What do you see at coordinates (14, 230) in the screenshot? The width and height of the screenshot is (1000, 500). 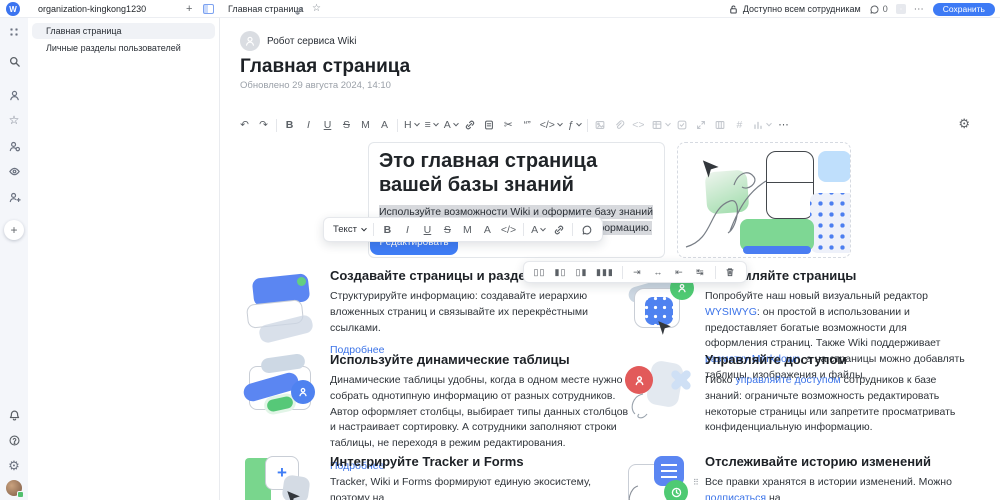 I see `create-button: +` at bounding box center [14, 230].